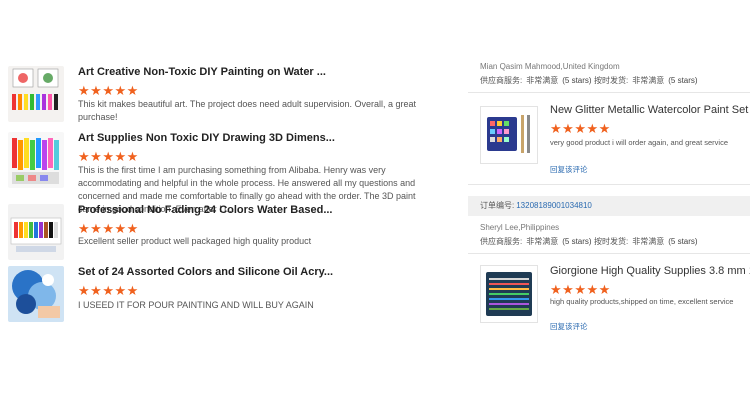  What do you see at coordinates (554, 205) in the screenshot?
I see `order-number: 132081890010348​10` at bounding box center [554, 205].